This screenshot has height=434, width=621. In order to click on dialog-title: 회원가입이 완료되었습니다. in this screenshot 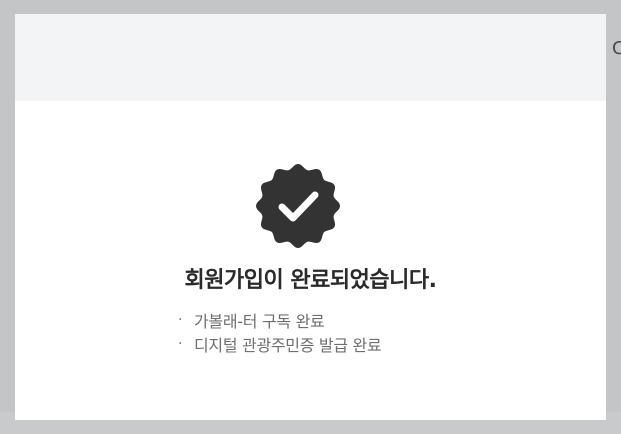, I will do `click(310, 280)`.